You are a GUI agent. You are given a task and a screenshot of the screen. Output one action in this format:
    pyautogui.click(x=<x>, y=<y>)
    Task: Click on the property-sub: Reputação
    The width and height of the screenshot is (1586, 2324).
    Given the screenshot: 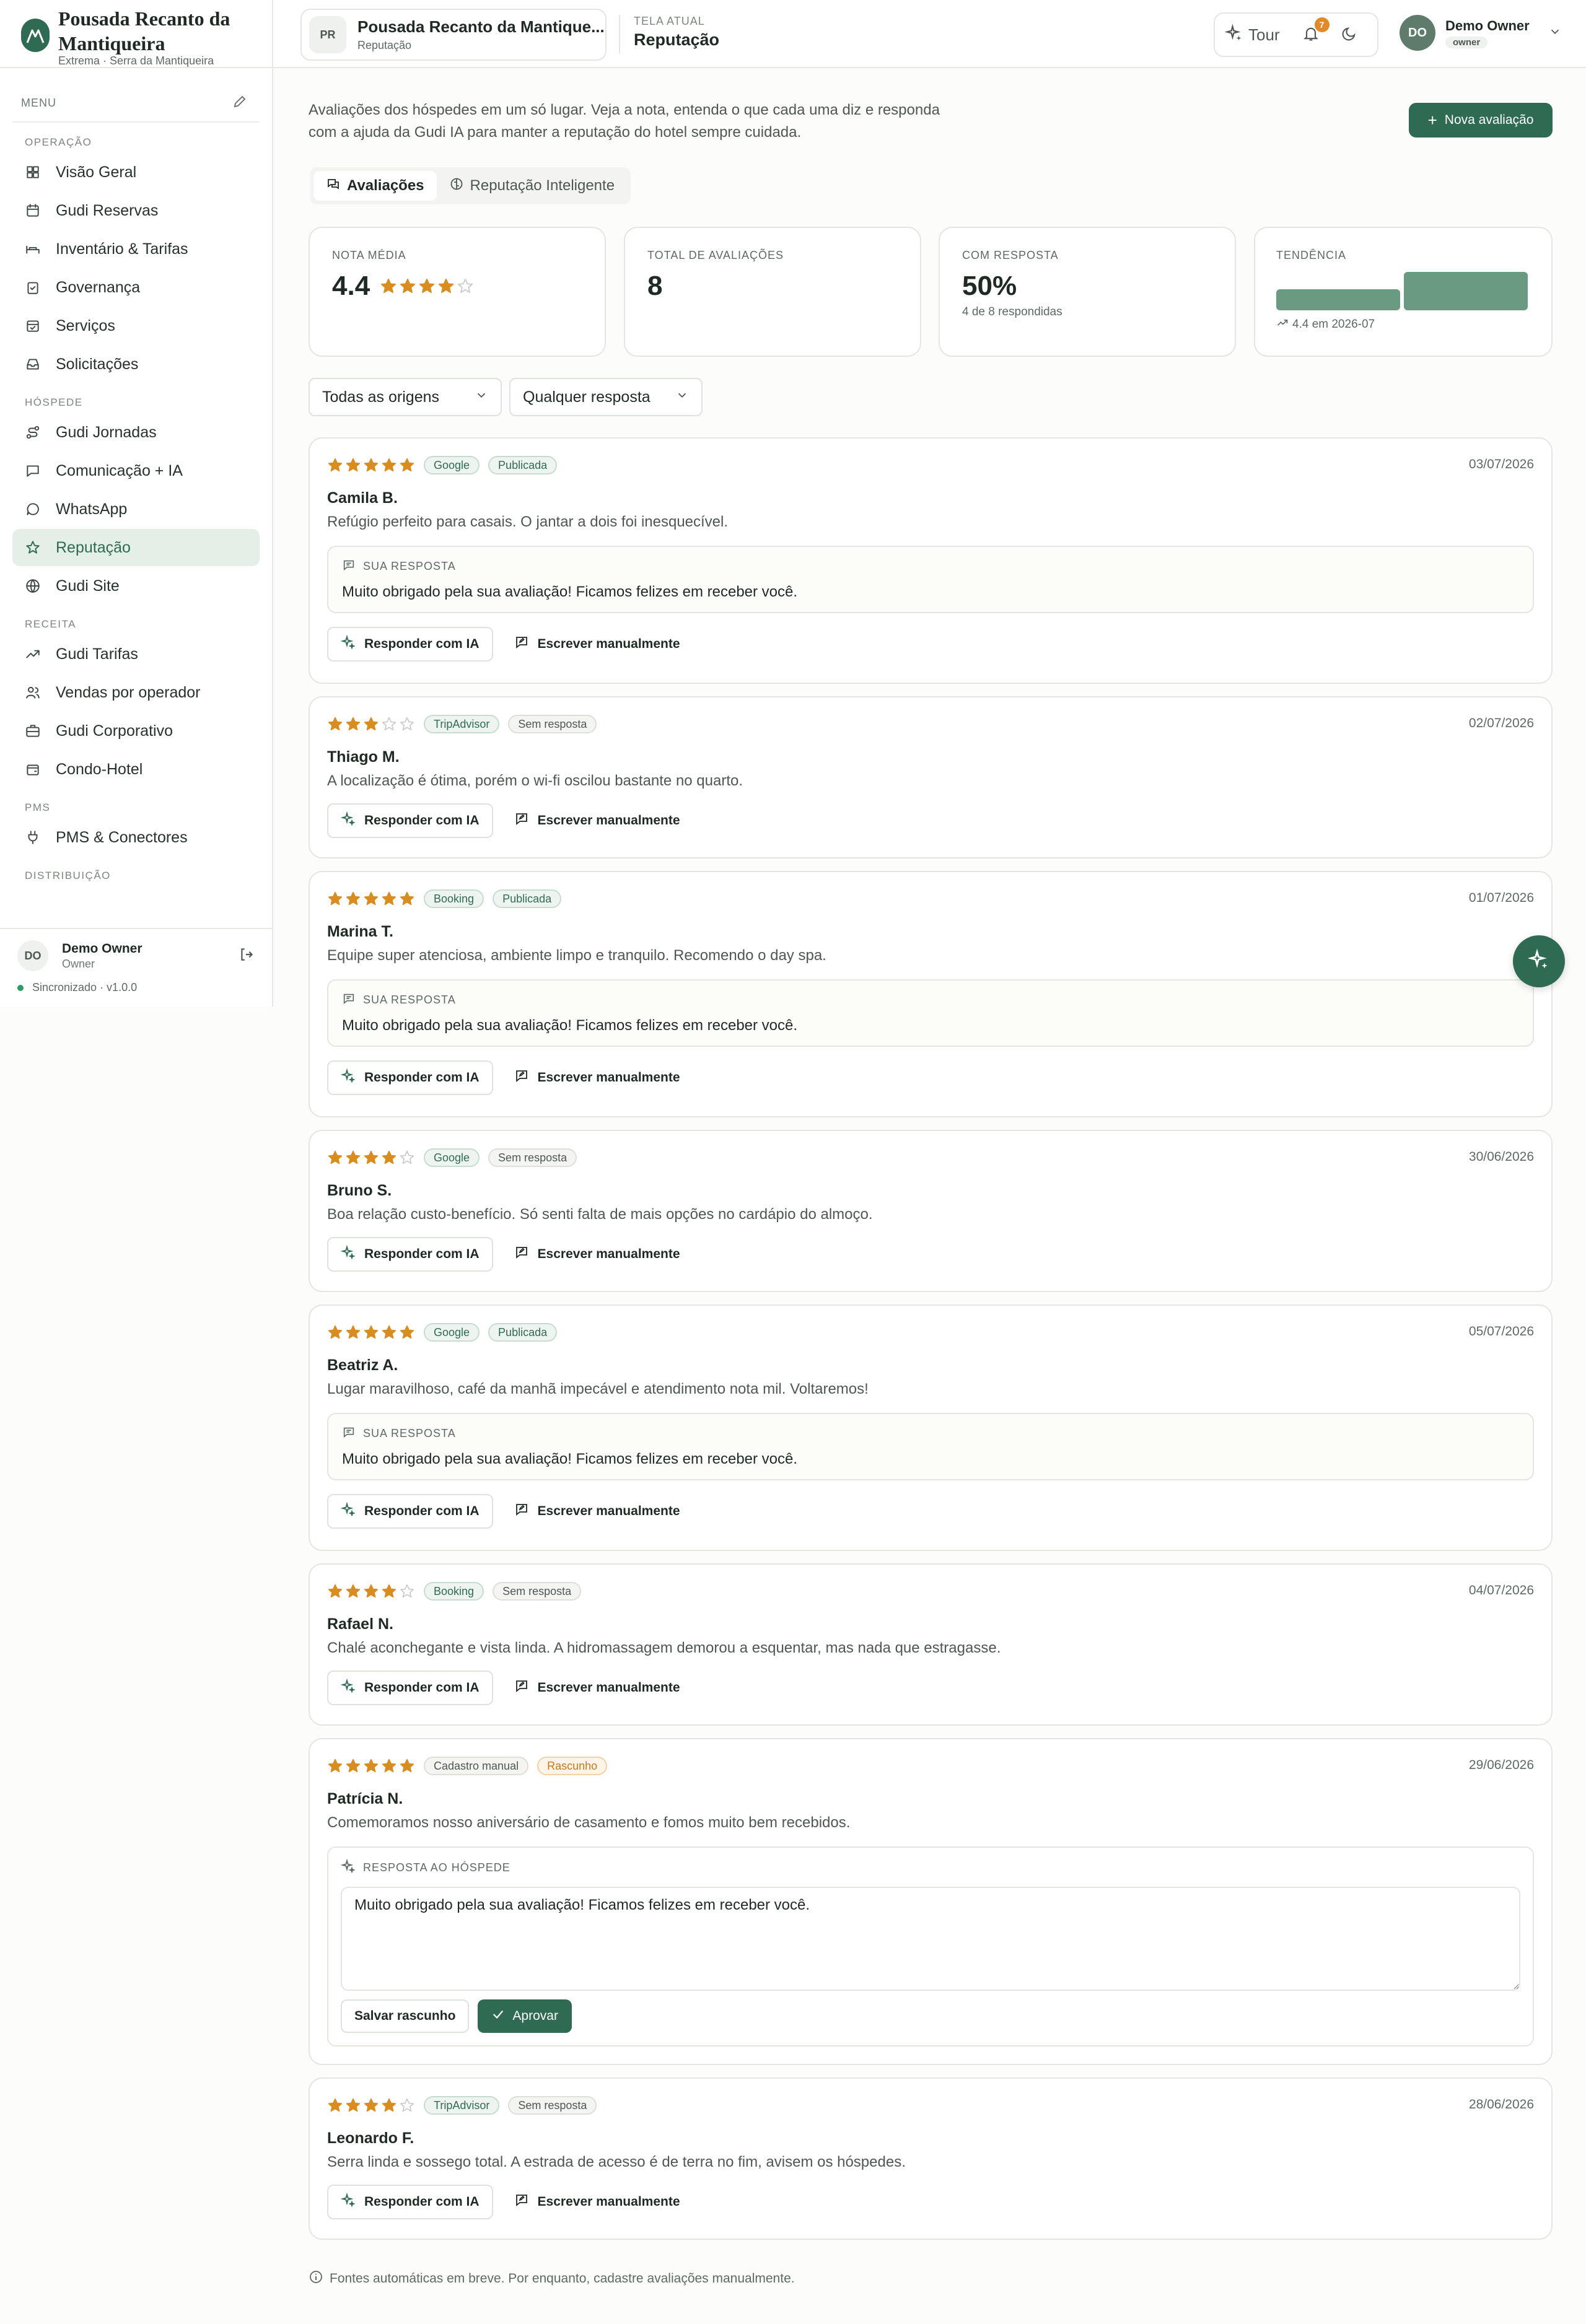 What is the action you would take?
    pyautogui.click(x=384, y=45)
    